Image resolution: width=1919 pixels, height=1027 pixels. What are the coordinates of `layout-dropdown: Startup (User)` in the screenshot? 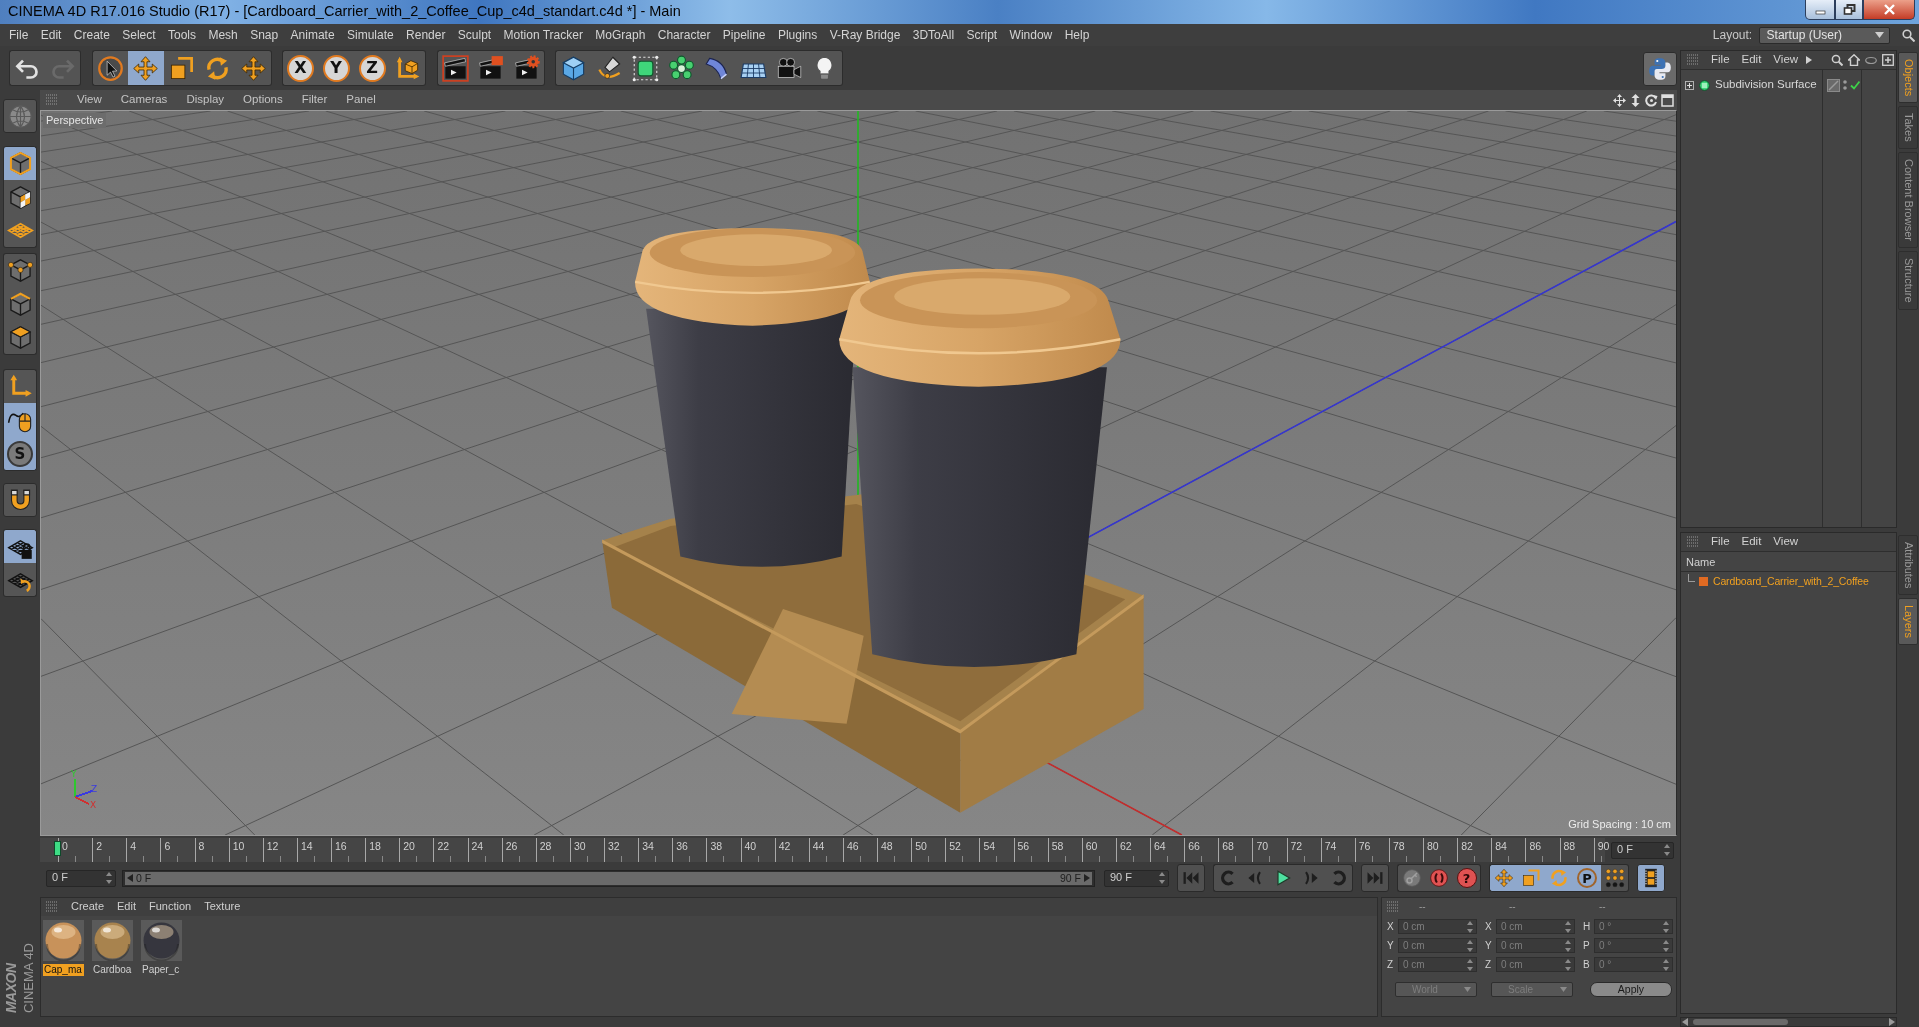 It's located at (1824, 35).